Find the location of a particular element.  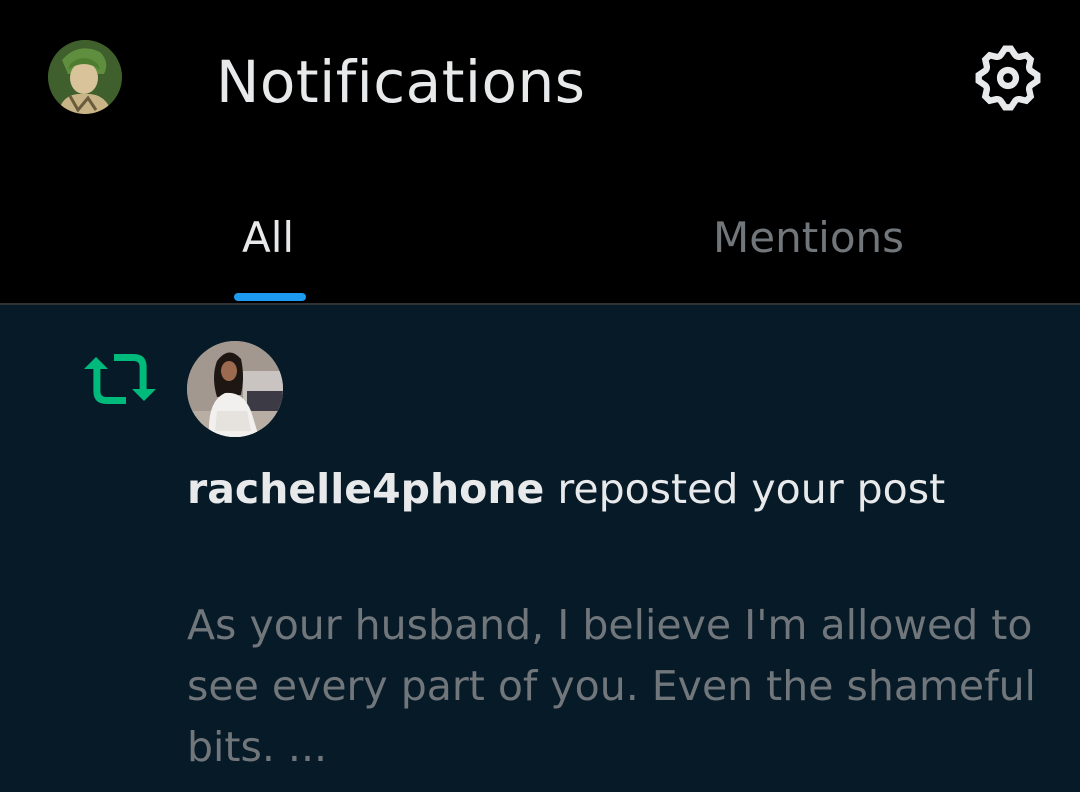

tab-all: All is located at coordinates (270, 247).